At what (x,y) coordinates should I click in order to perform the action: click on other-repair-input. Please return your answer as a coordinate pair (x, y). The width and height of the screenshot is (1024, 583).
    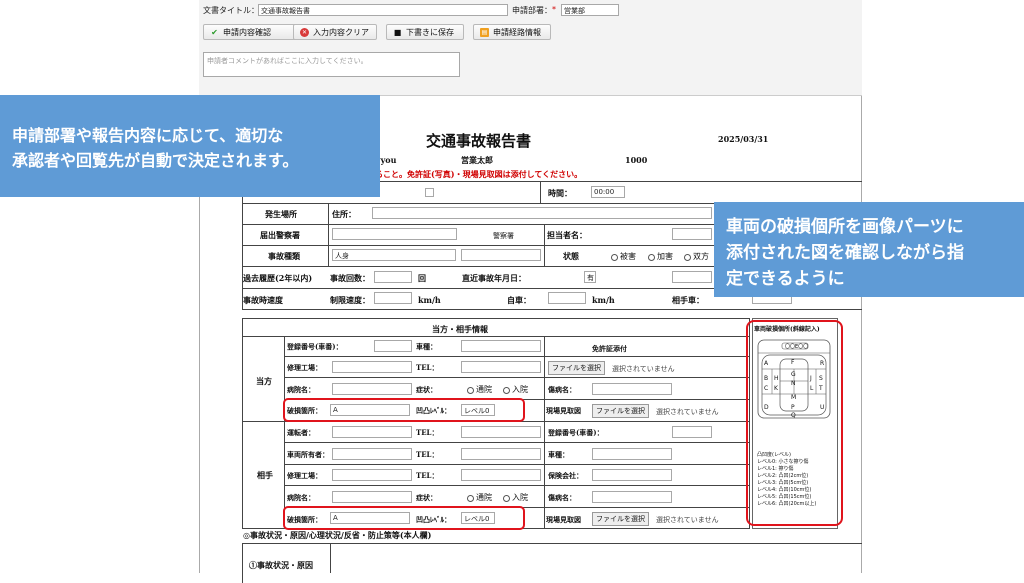
    Looking at the image, I should click on (372, 475).